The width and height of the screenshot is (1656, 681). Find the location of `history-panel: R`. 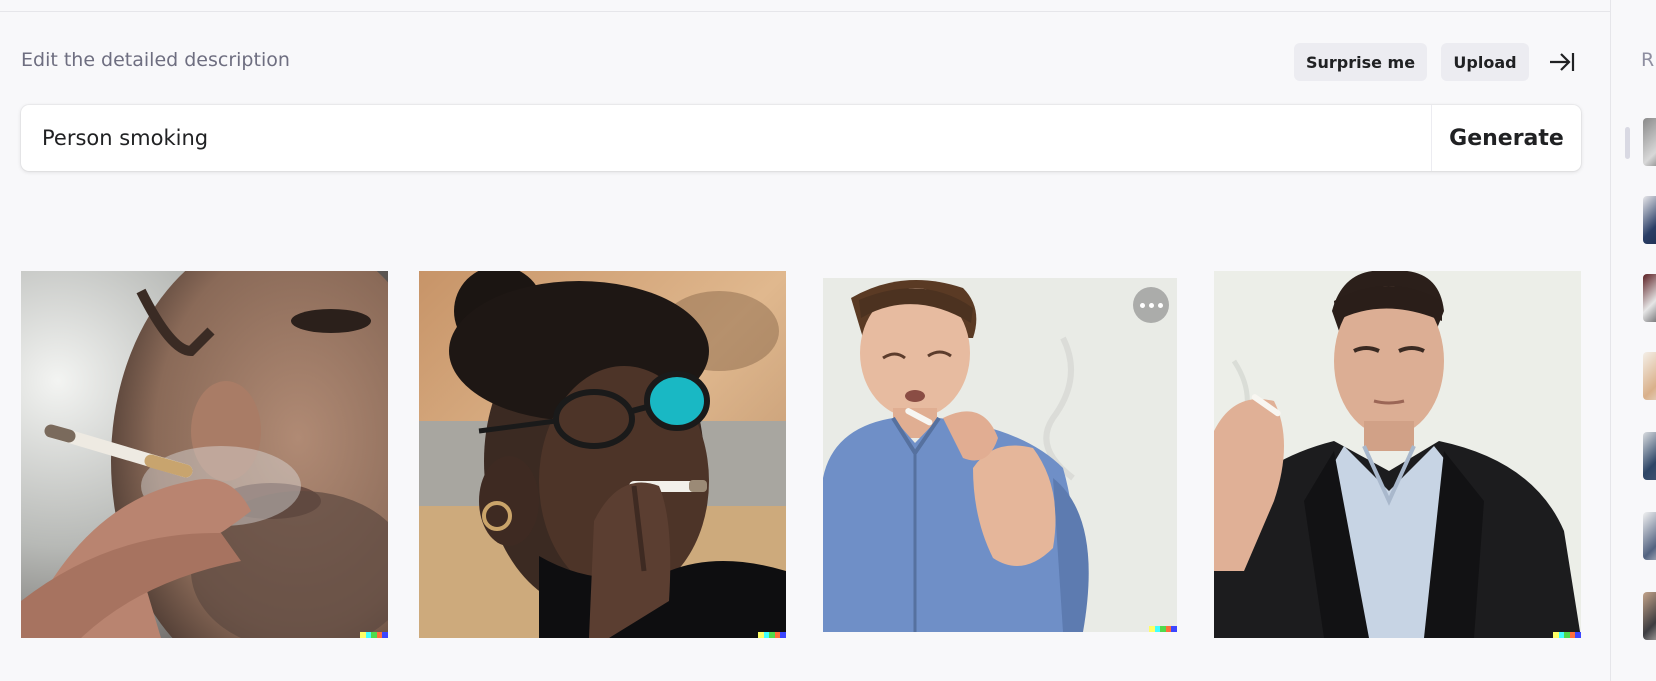

history-panel: R is located at coordinates (1633, 340).